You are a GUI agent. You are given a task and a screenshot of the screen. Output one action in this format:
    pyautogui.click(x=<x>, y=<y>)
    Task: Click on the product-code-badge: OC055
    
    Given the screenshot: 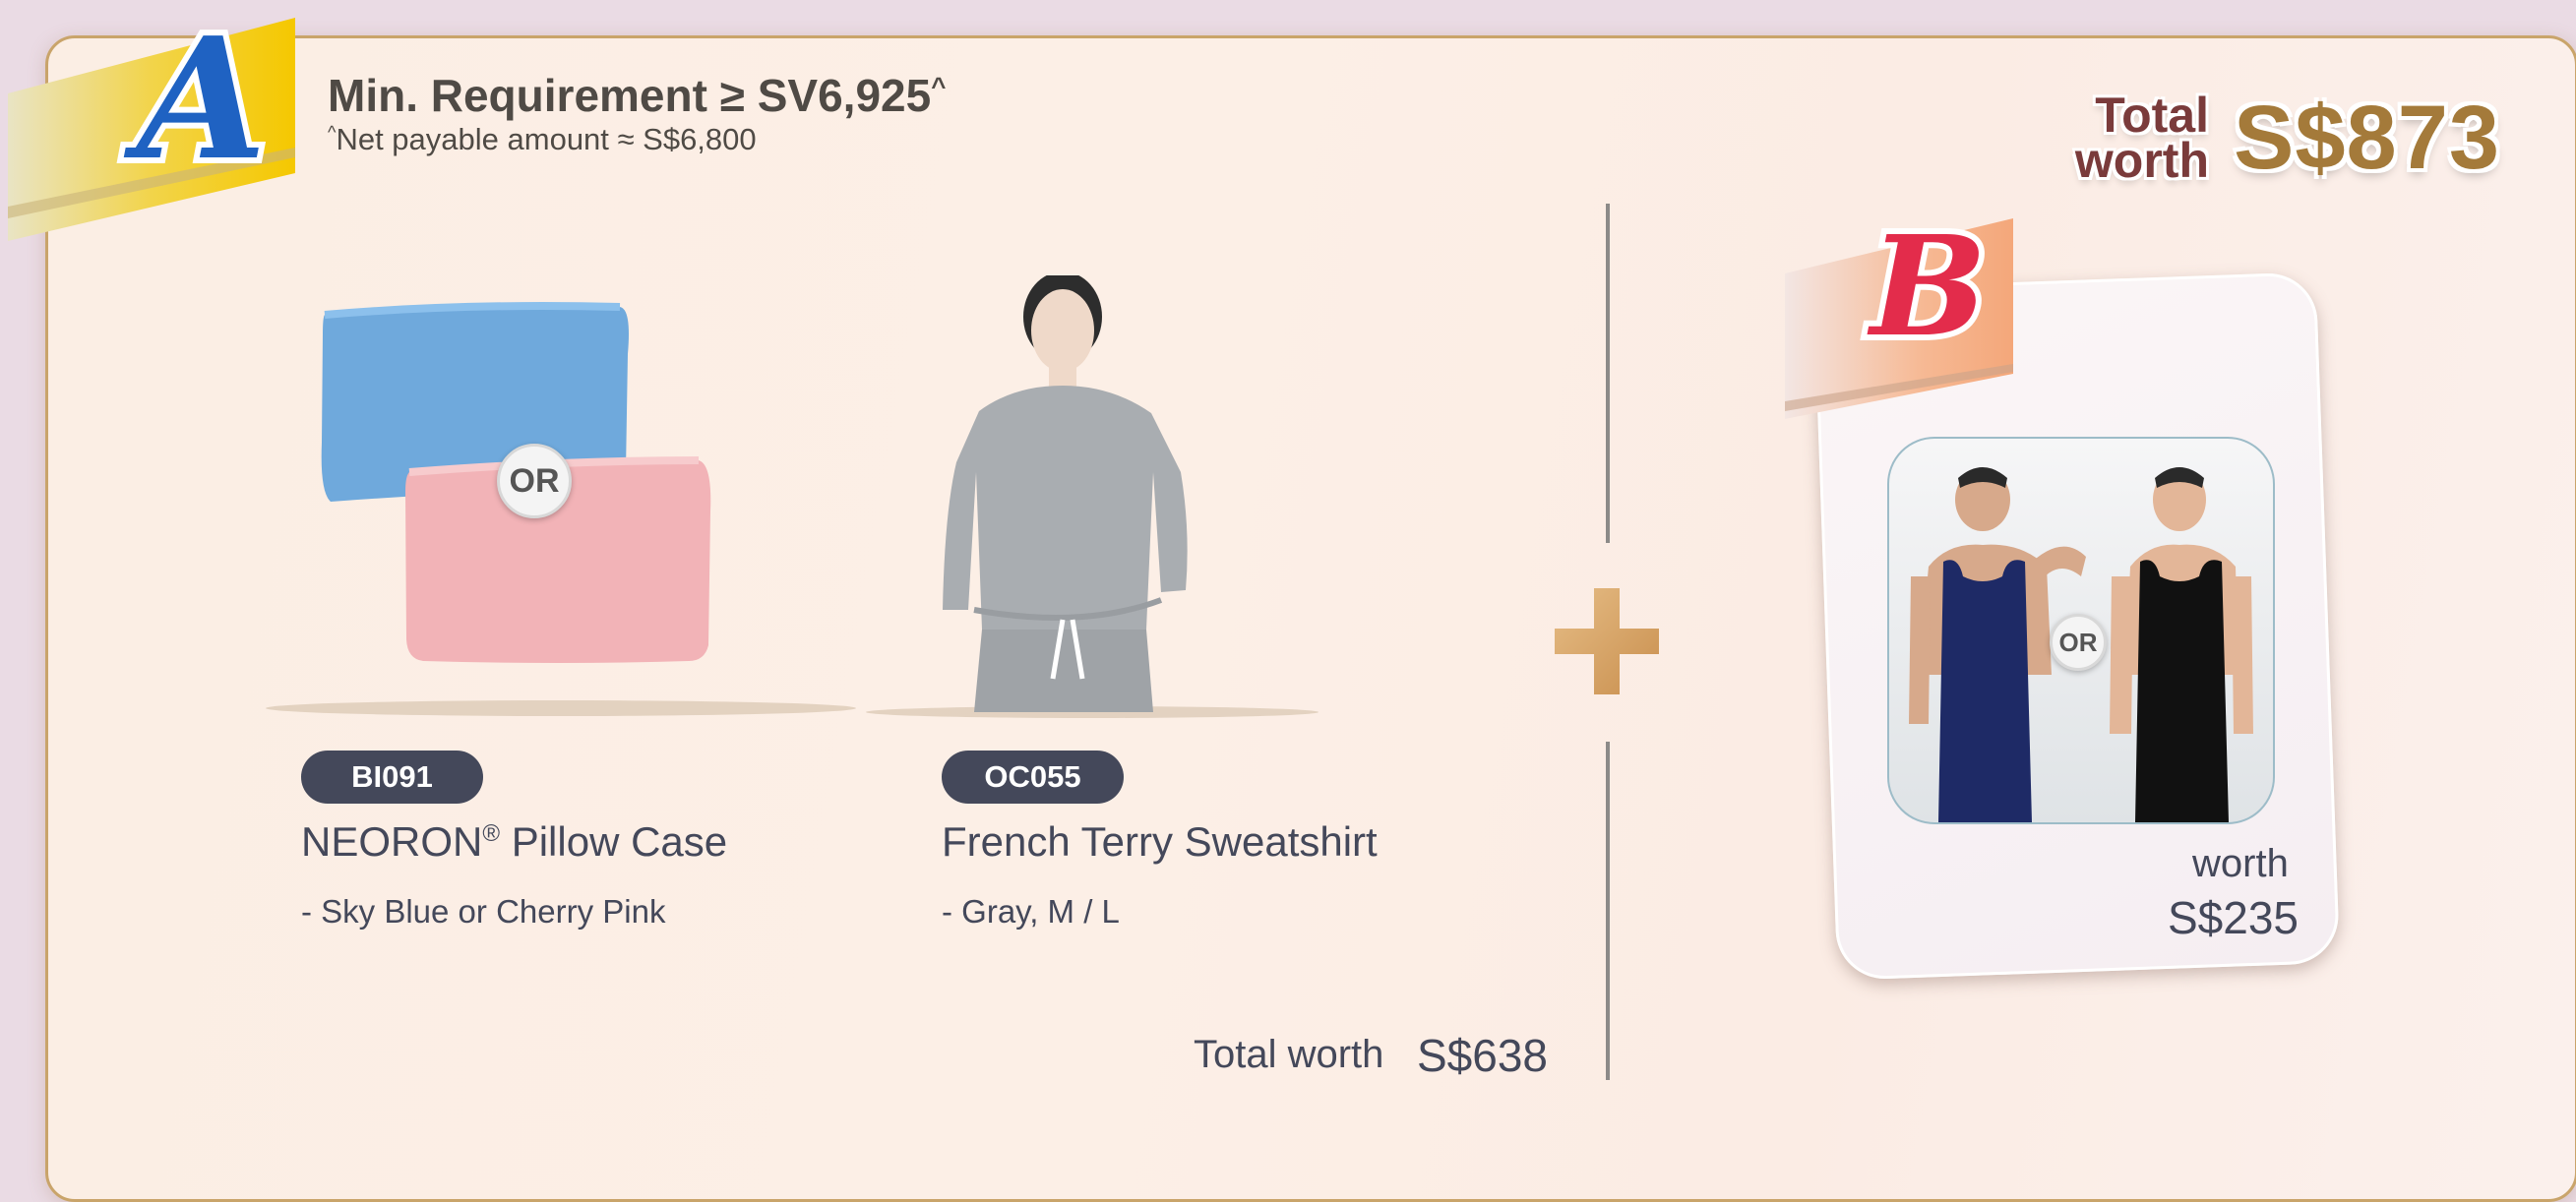 What is the action you would take?
    pyautogui.click(x=1033, y=777)
    